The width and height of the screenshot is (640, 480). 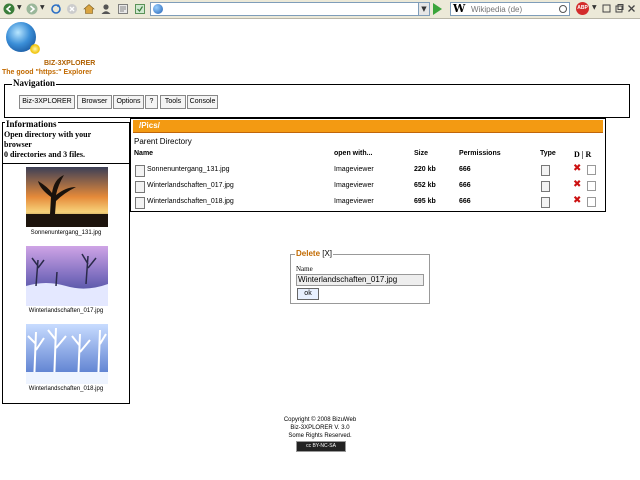 What do you see at coordinates (321, 446) in the screenshot?
I see `cc-license-badge: cc BY-NC-SA` at bounding box center [321, 446].